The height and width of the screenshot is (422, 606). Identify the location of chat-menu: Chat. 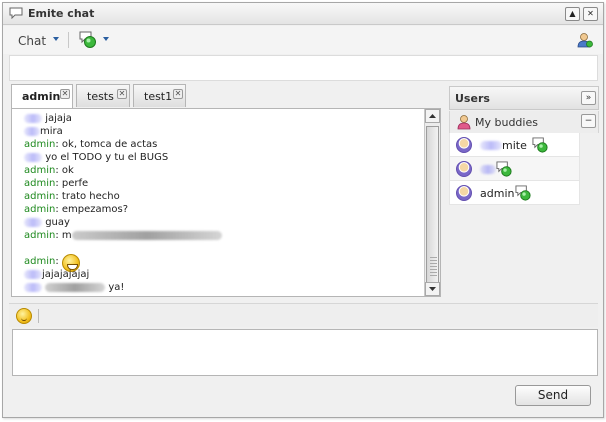
(32, 41).